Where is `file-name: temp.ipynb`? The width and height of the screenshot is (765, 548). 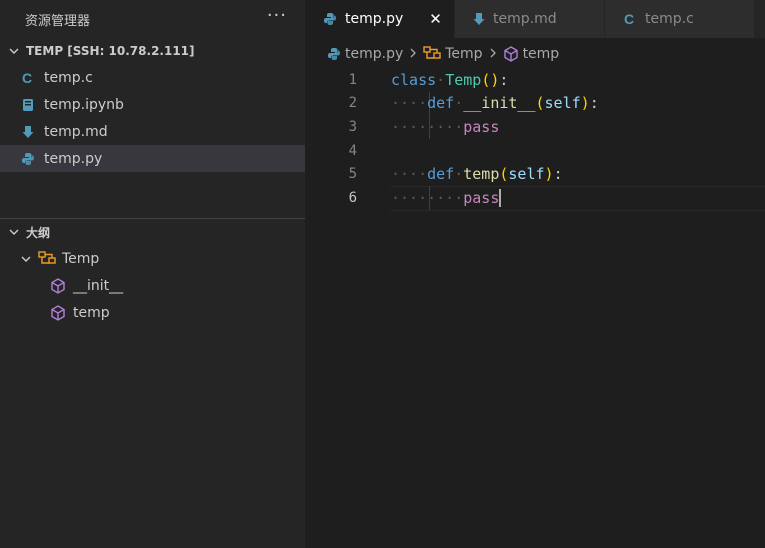
file-name: temp.ipynb is located at coordinates (84, 104).